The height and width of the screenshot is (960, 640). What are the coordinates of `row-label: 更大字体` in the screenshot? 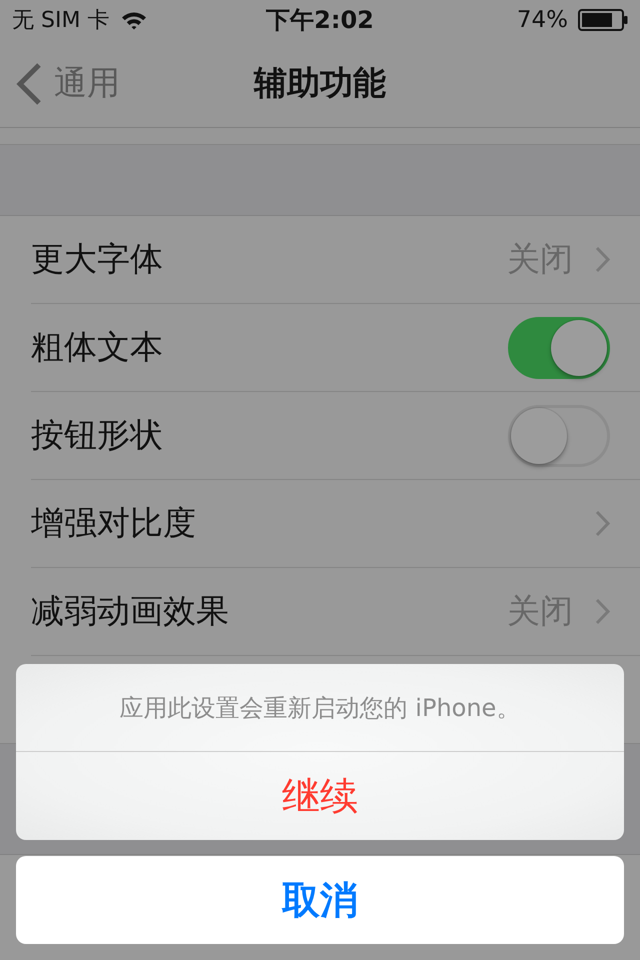 It's located at (97, 259).